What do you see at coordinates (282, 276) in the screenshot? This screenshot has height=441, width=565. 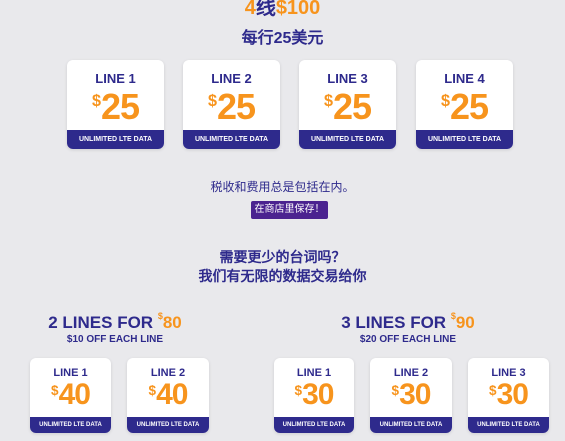 I see `unlimited-deal-tagline: 我们有无限的数据交易给你` at bounding box center [282, 276].